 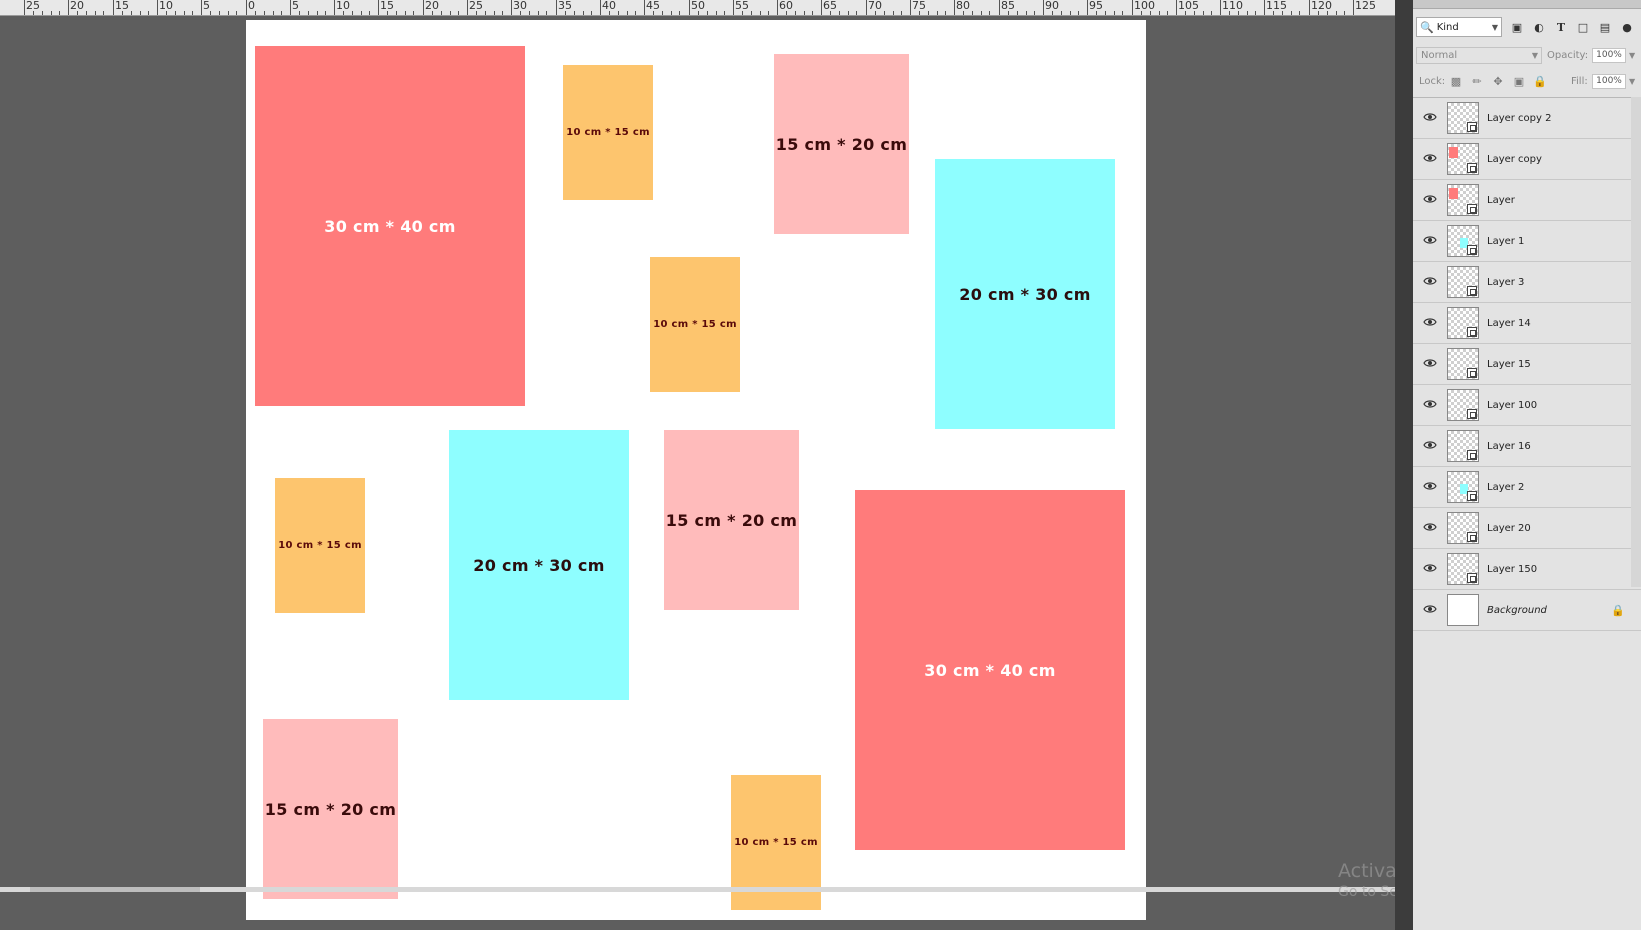 I want to click on layer-name: Layer 15, so click(x=1509, y=364).